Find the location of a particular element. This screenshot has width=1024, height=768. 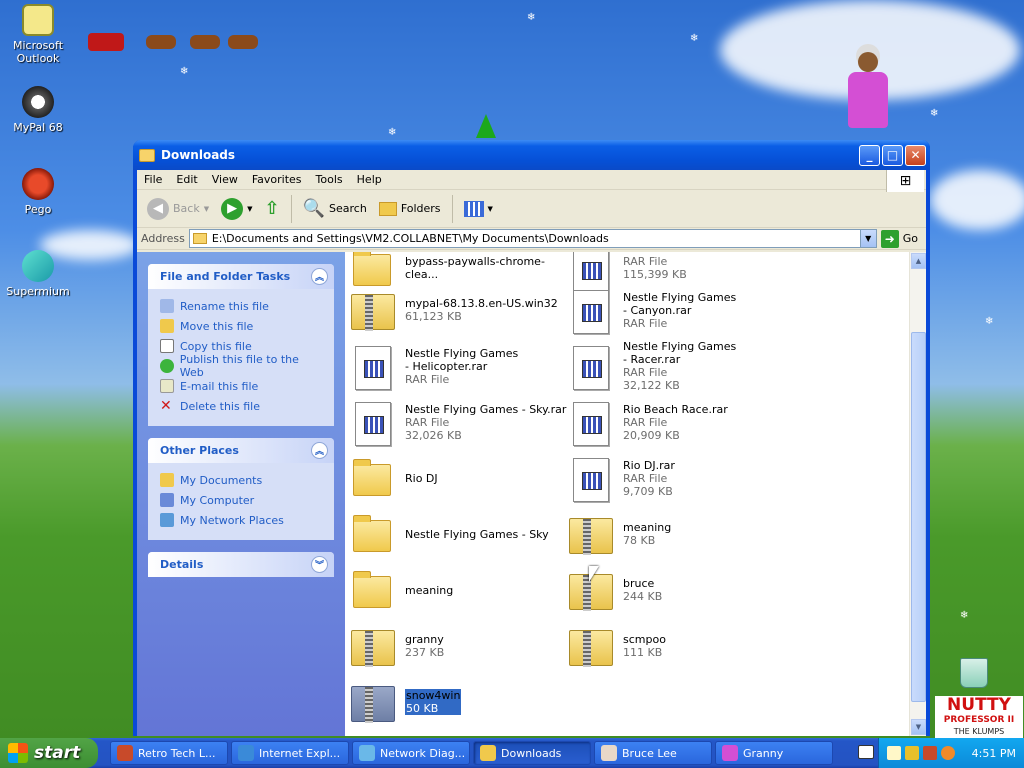

taskbar-button: Bruce Lee is located at coordinates (653, 753).